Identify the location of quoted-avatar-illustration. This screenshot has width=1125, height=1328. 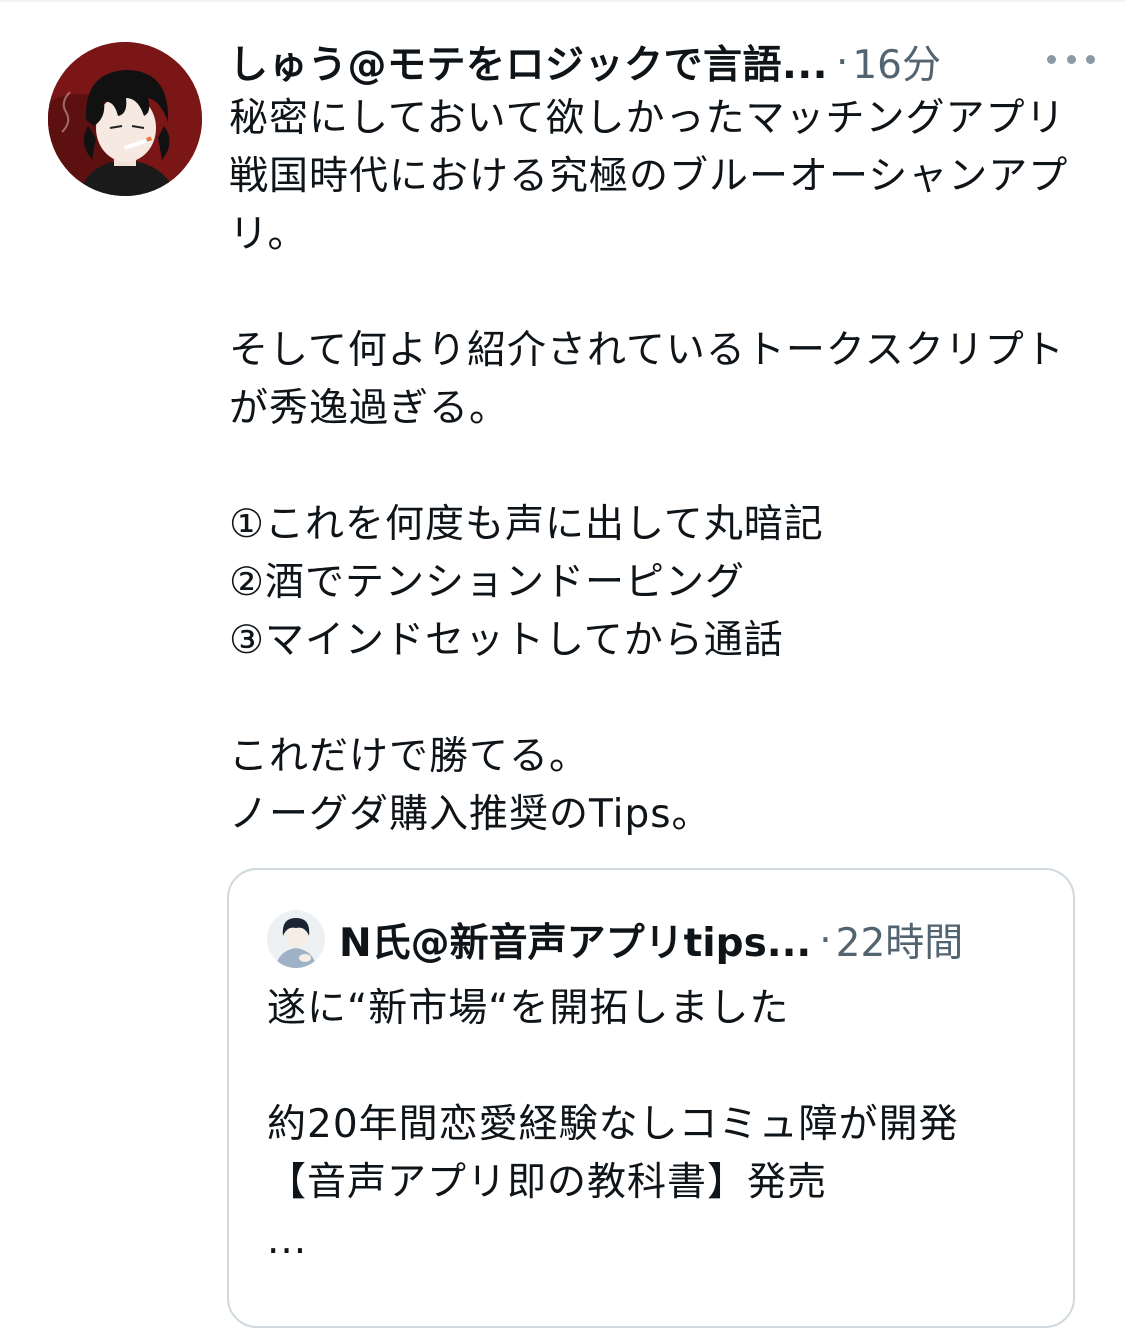
(296, 939).